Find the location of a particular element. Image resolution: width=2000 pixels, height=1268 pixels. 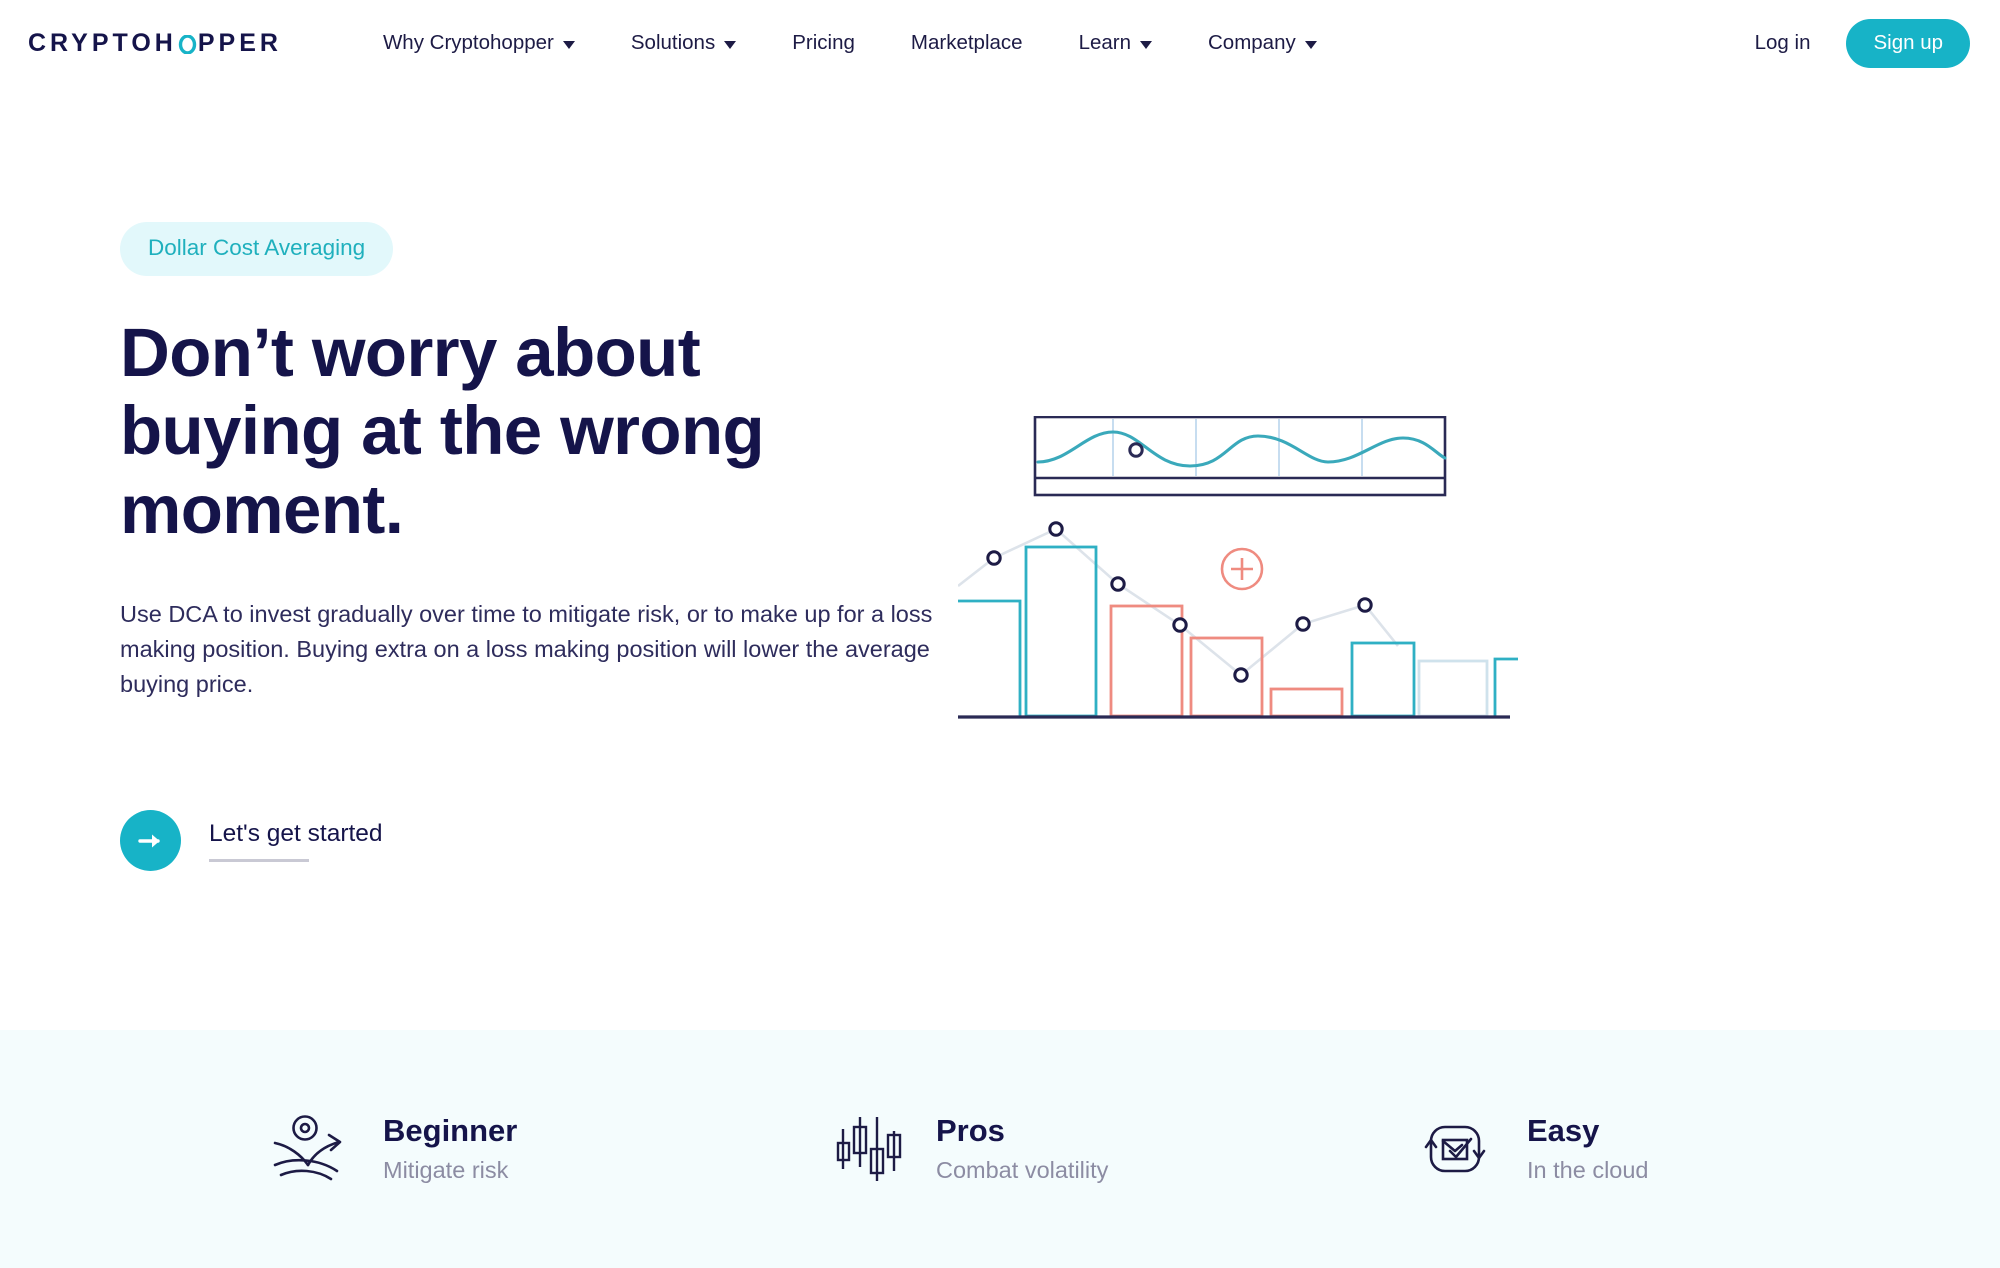

feature-text: Pros Combat volatility is located at coordinates (1022, 1148).